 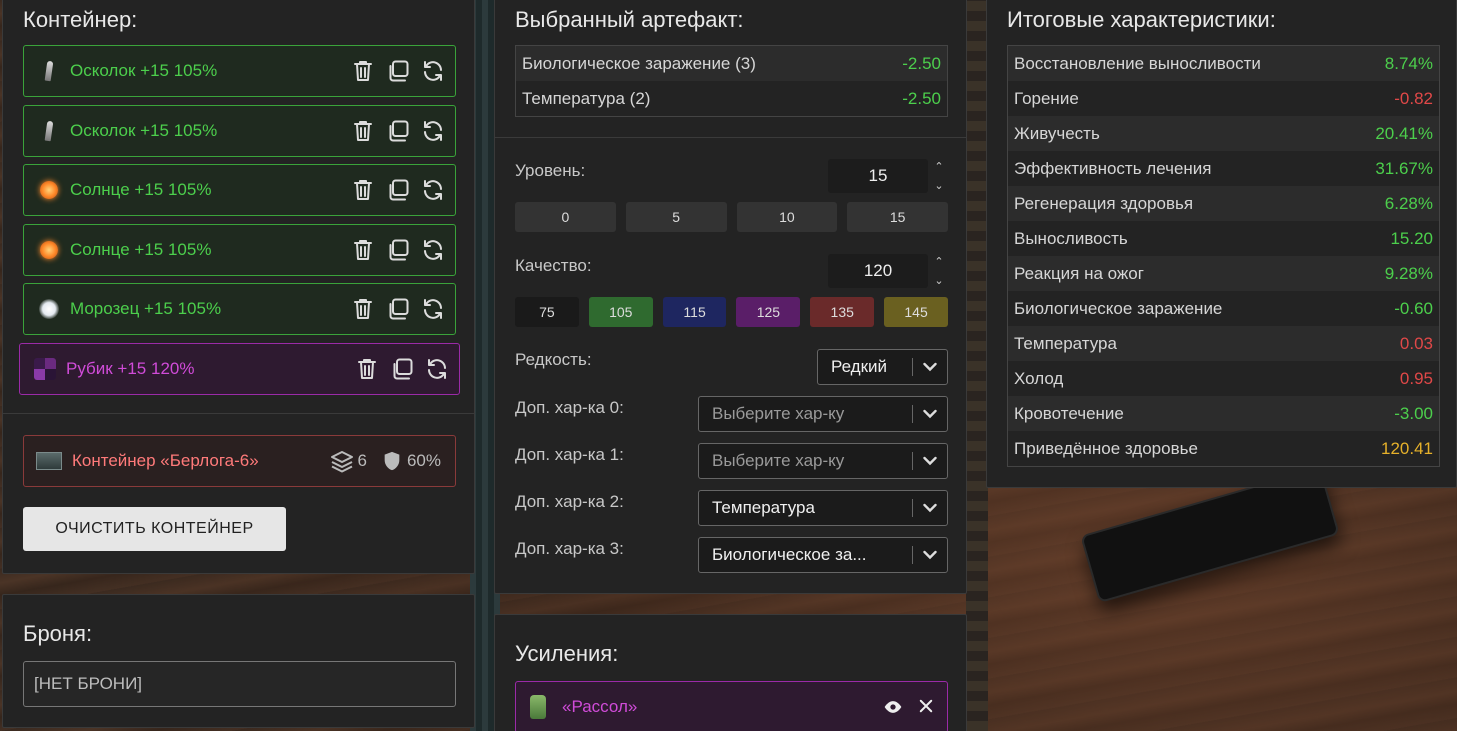 What do you see at coordinates (586, 98) in the screenshot?
I see `stat-name: Температура (2)` at bounding box center [586, 98].